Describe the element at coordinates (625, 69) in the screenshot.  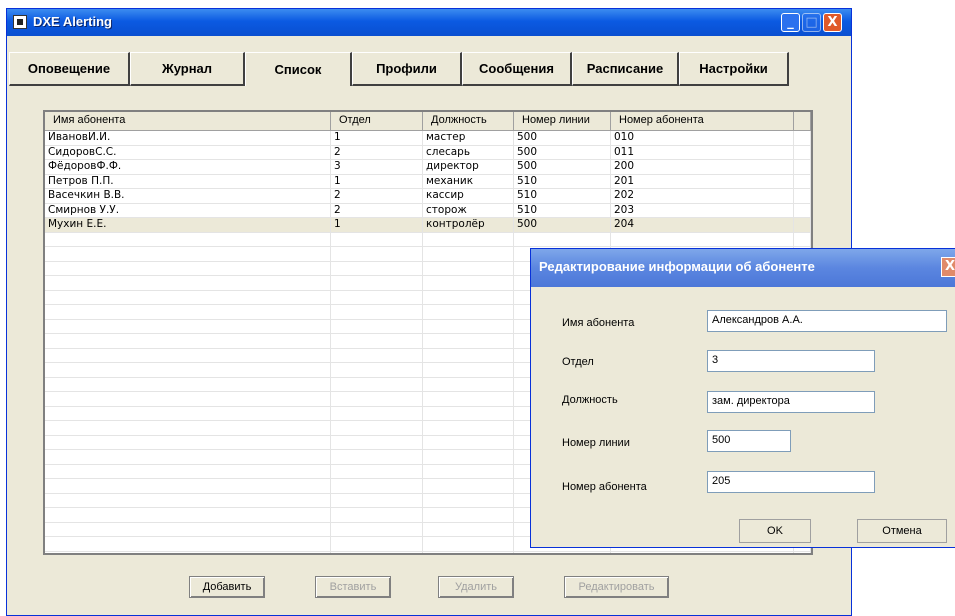
I see `tab-schedule: Расписание` at that location.